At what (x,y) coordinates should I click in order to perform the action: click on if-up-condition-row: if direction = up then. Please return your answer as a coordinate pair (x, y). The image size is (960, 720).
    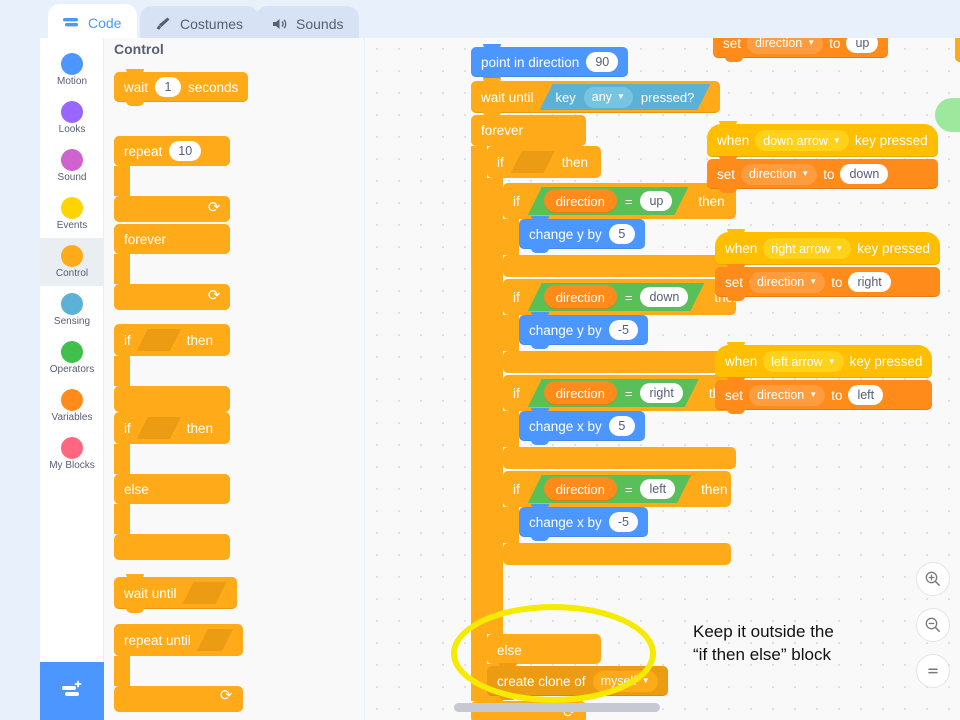
    Looking at the image, I should click on (619, 201).